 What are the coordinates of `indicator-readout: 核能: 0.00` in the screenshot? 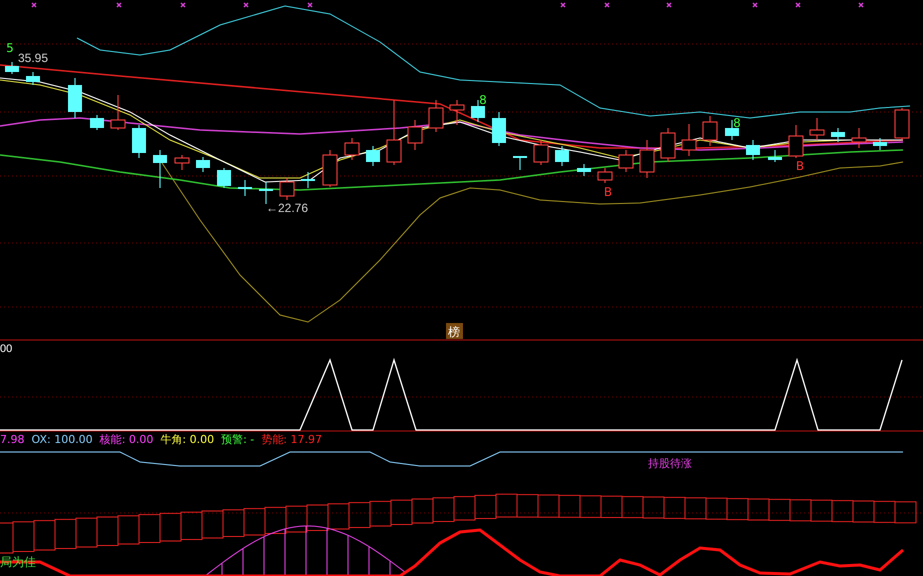 It's located at (127, 439).